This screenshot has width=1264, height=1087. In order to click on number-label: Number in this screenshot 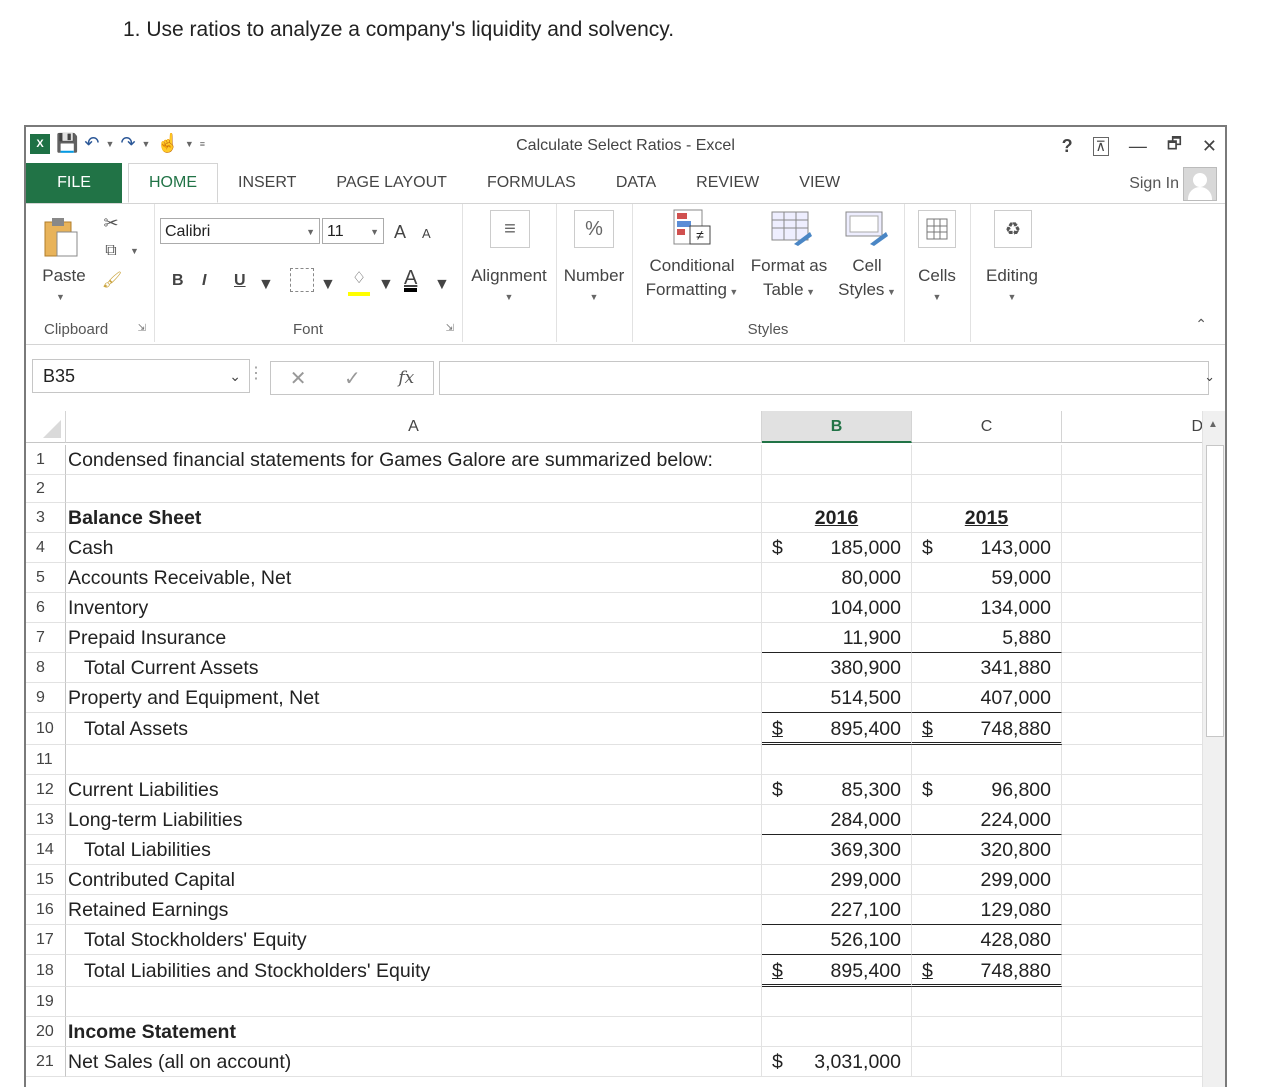, I will do `click(594, 276)`.